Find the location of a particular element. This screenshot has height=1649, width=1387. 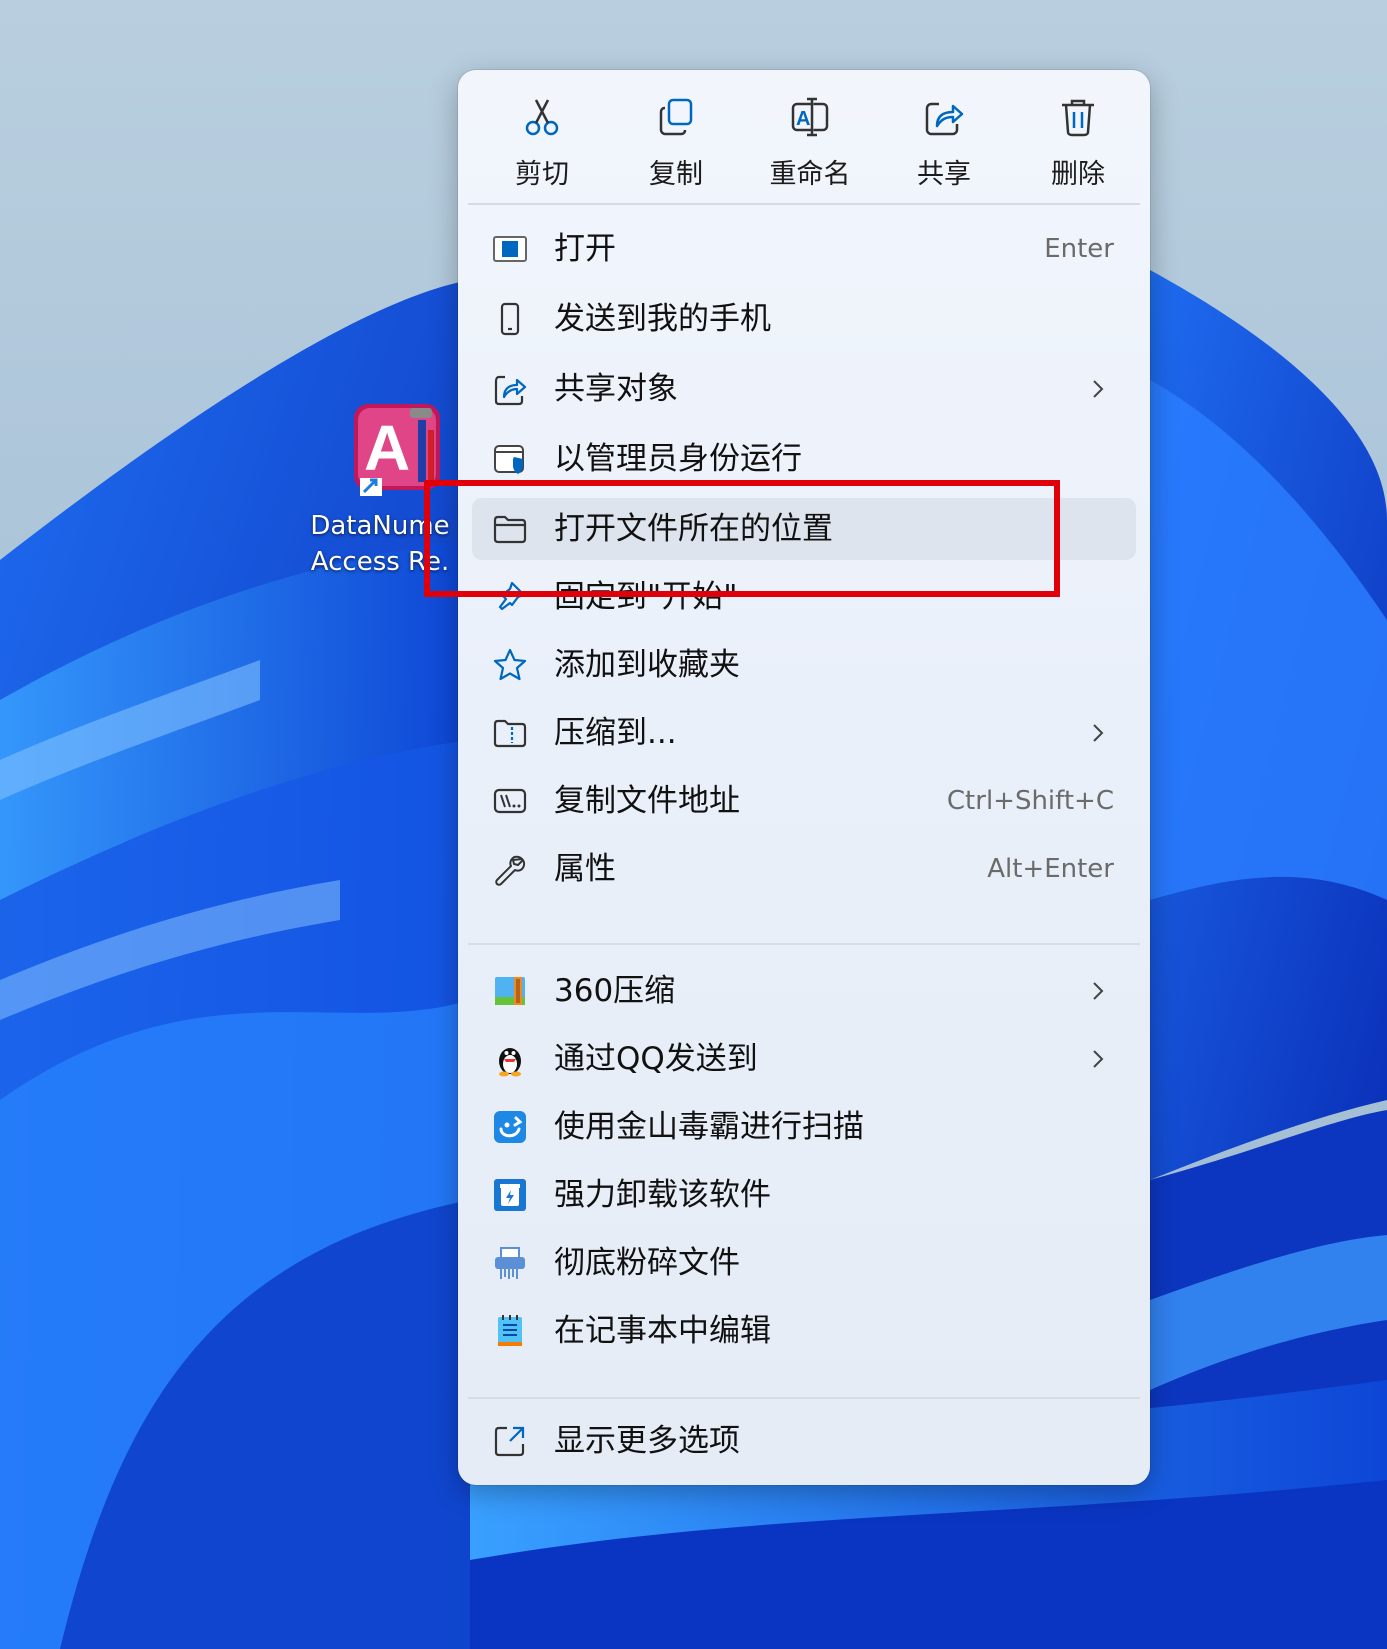

copy-button: 复制 is located at coordinates (676, 139).